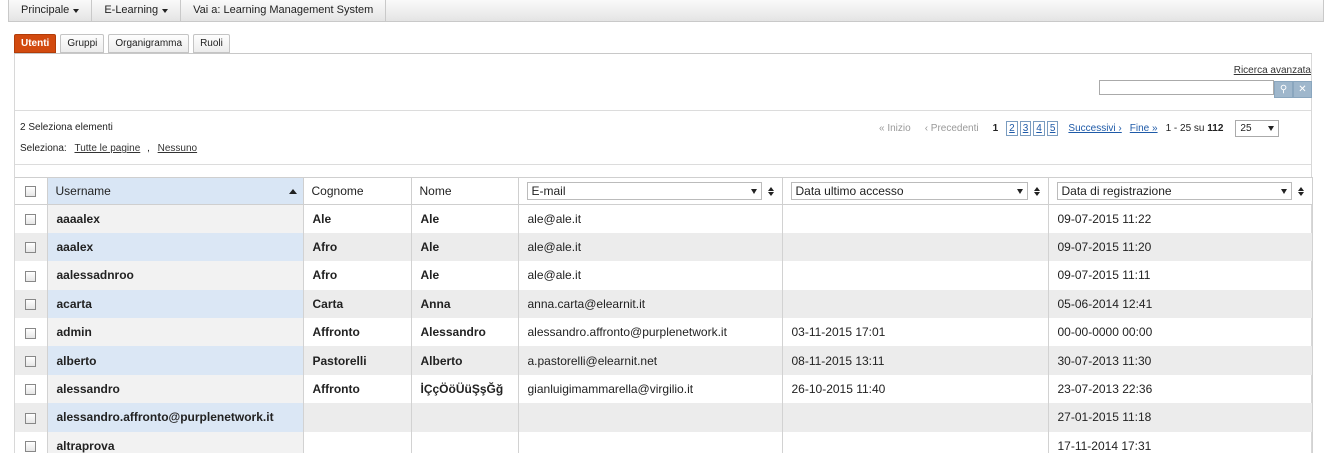  Describe the element at coordinates (644, 191) in the screenshot. I see `email-column-select: E-mail` at that location.